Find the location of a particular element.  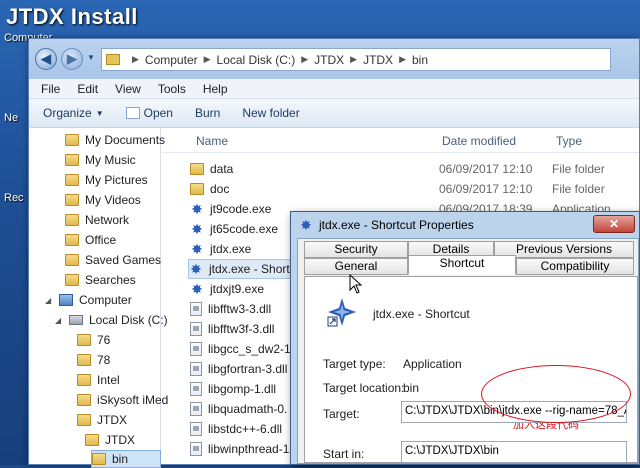

menu-tools: Tools is located at coordinates (172, 89).